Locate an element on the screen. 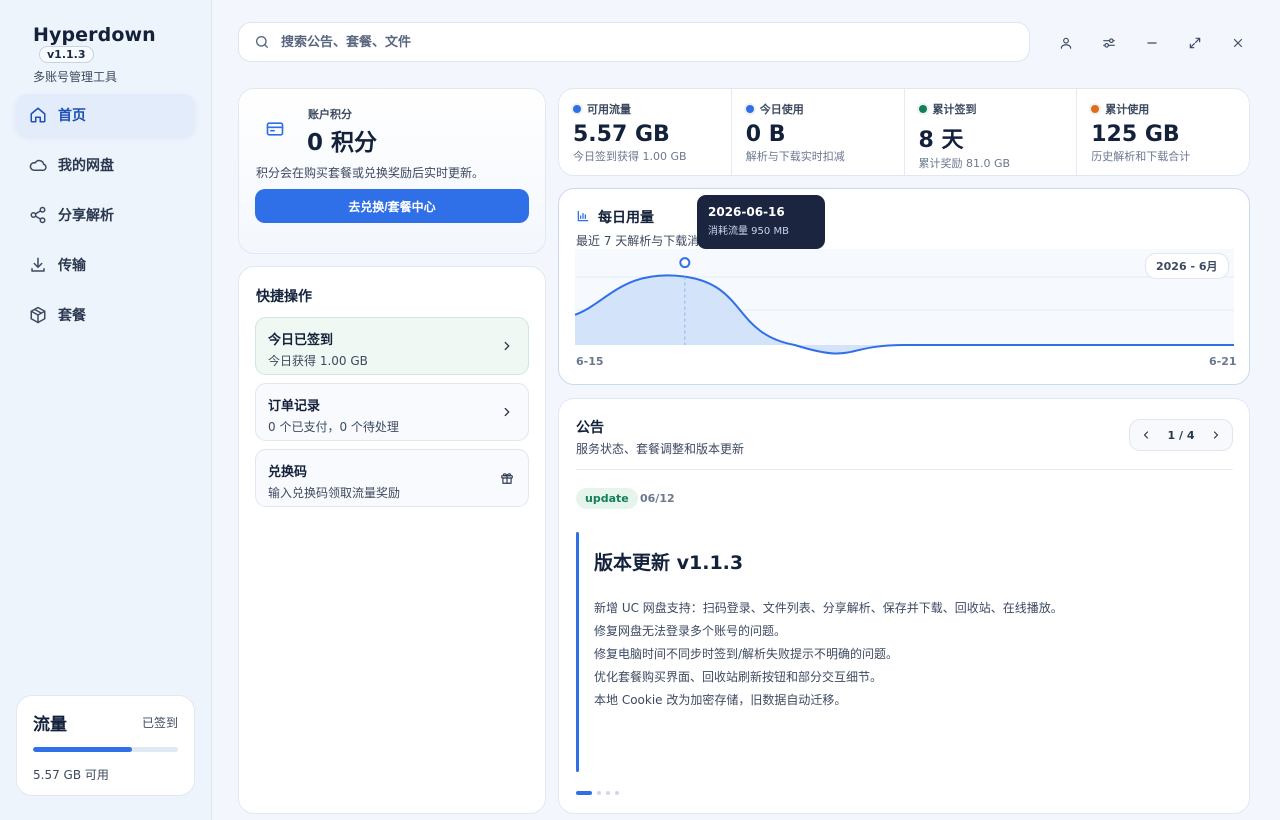  bar-chart-icon is located at coordinates (583, 216).